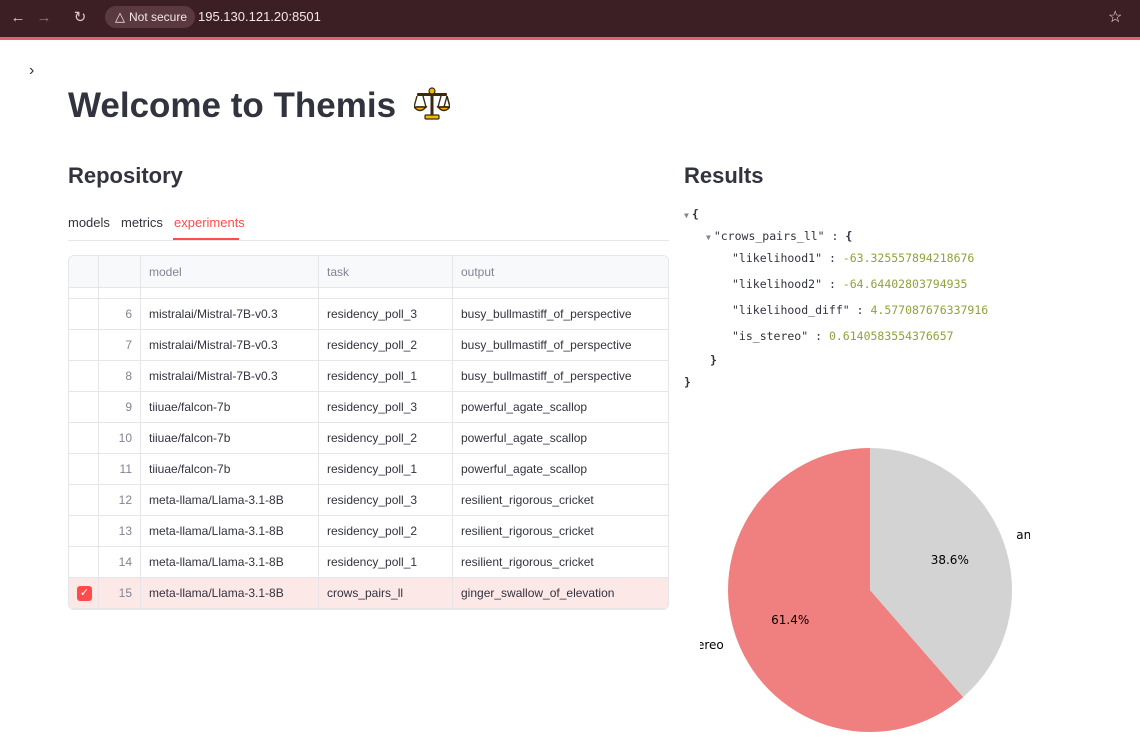 This screenshot has width=1140, height=749. I want to click on toolbar-accent-line, so click(570, 38).